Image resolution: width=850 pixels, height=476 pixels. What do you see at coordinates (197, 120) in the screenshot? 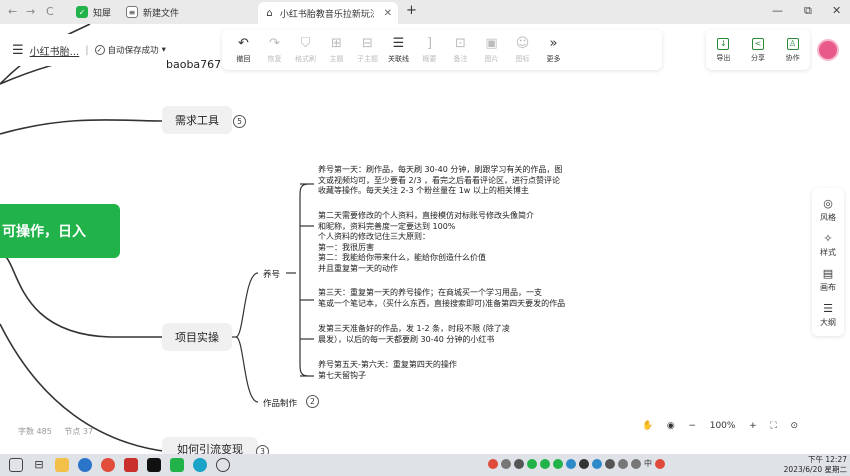
I see `node-demand-tools: 需求工具` at bounding box center [197, 120].